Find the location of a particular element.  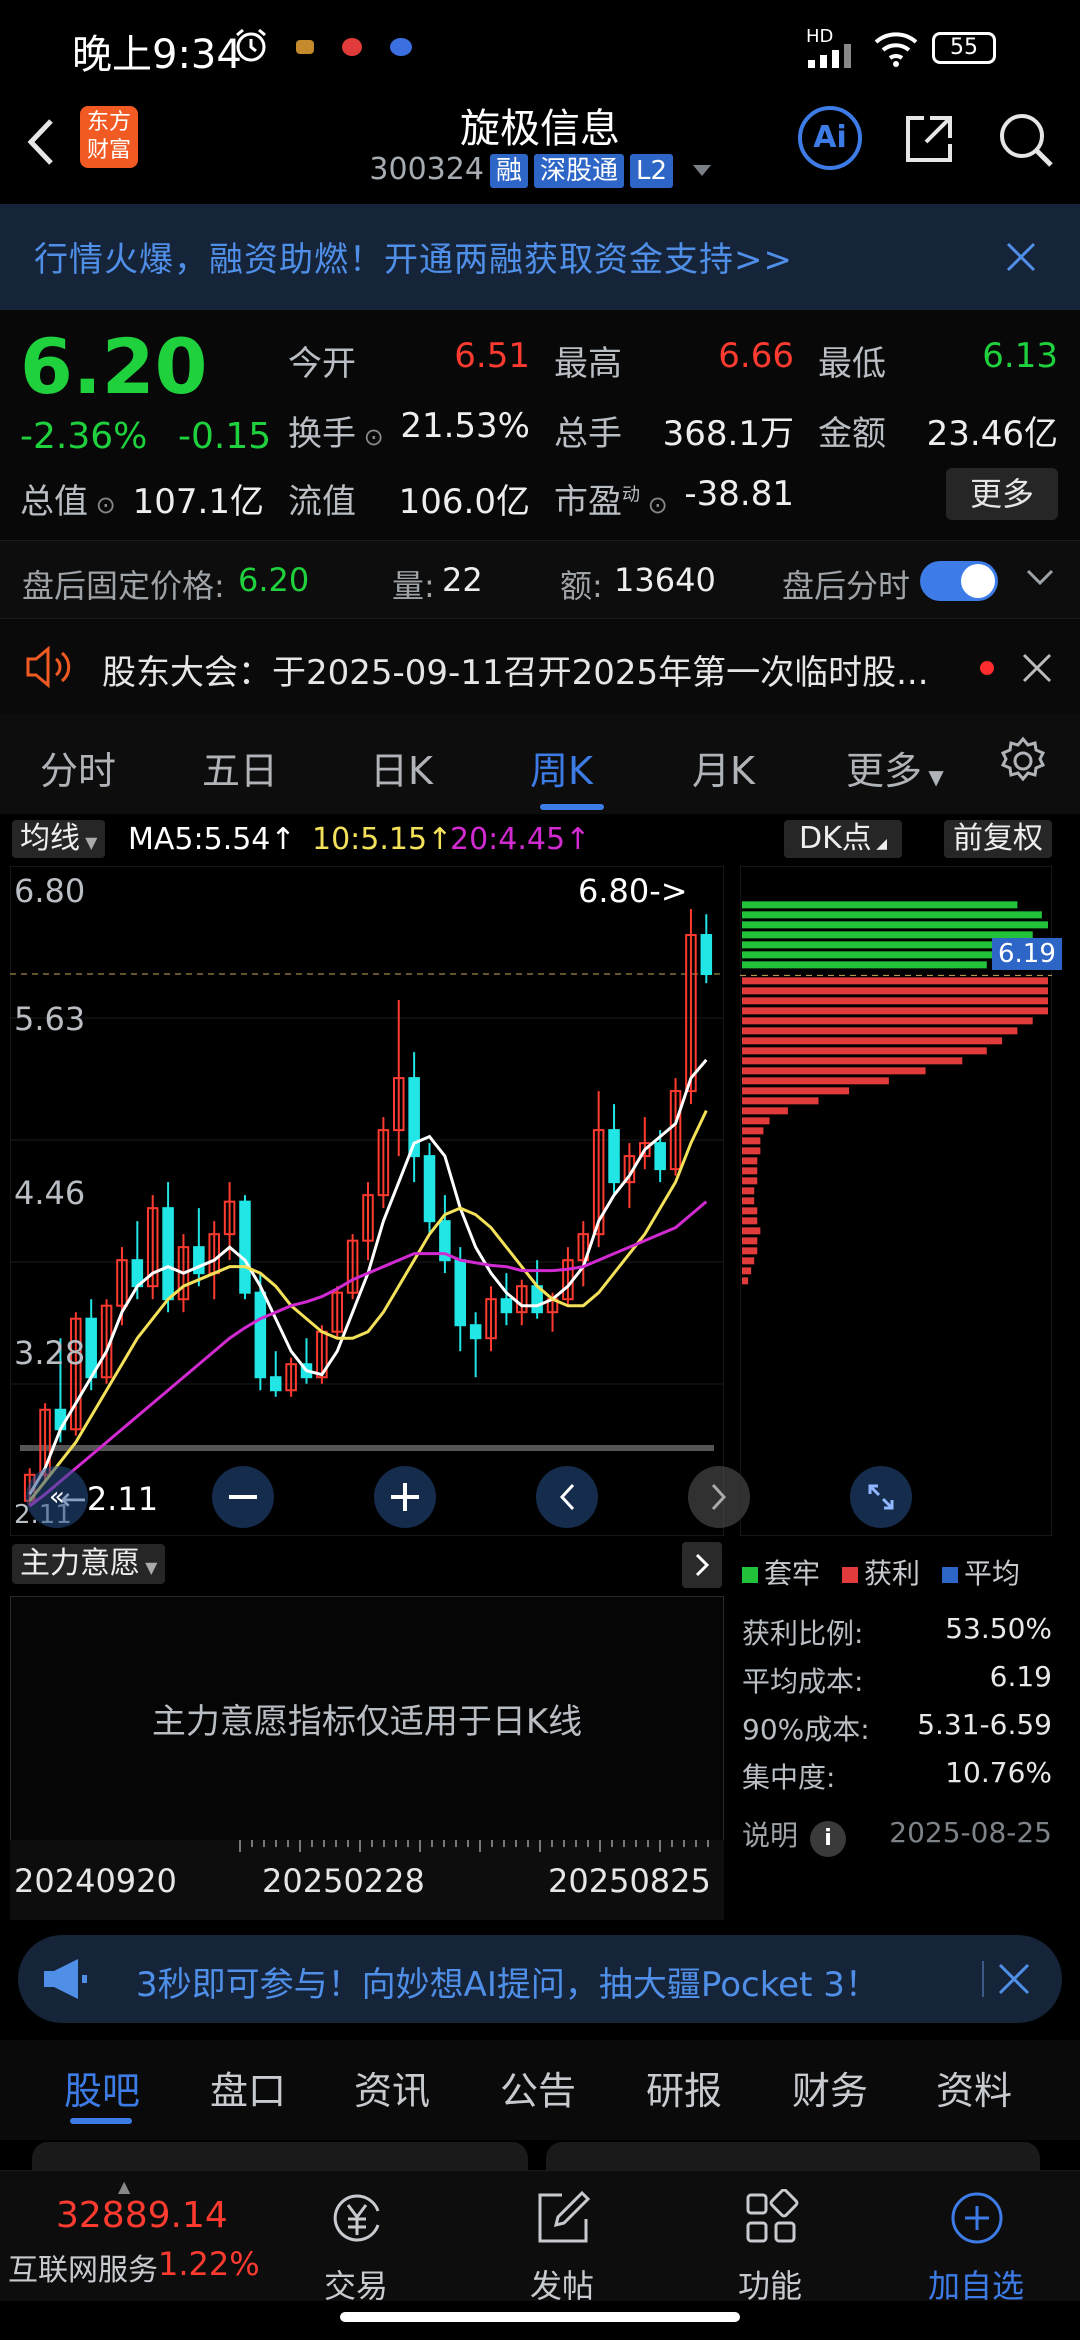

float-cap-label: 流值 is located at coordinates (322, 502).